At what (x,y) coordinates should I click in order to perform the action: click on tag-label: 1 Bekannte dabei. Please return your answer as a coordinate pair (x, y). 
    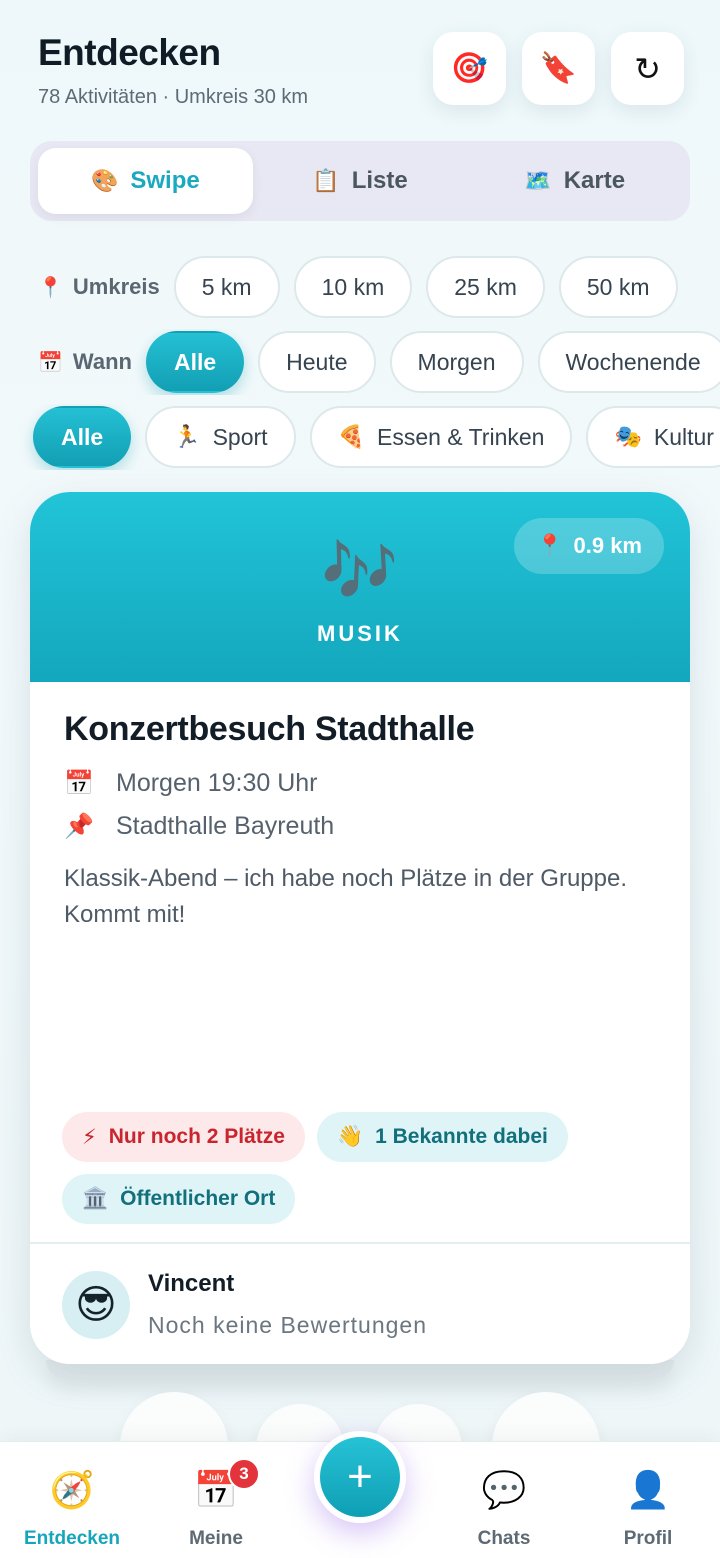
    Looking at the image, I should click on (461, 1136).